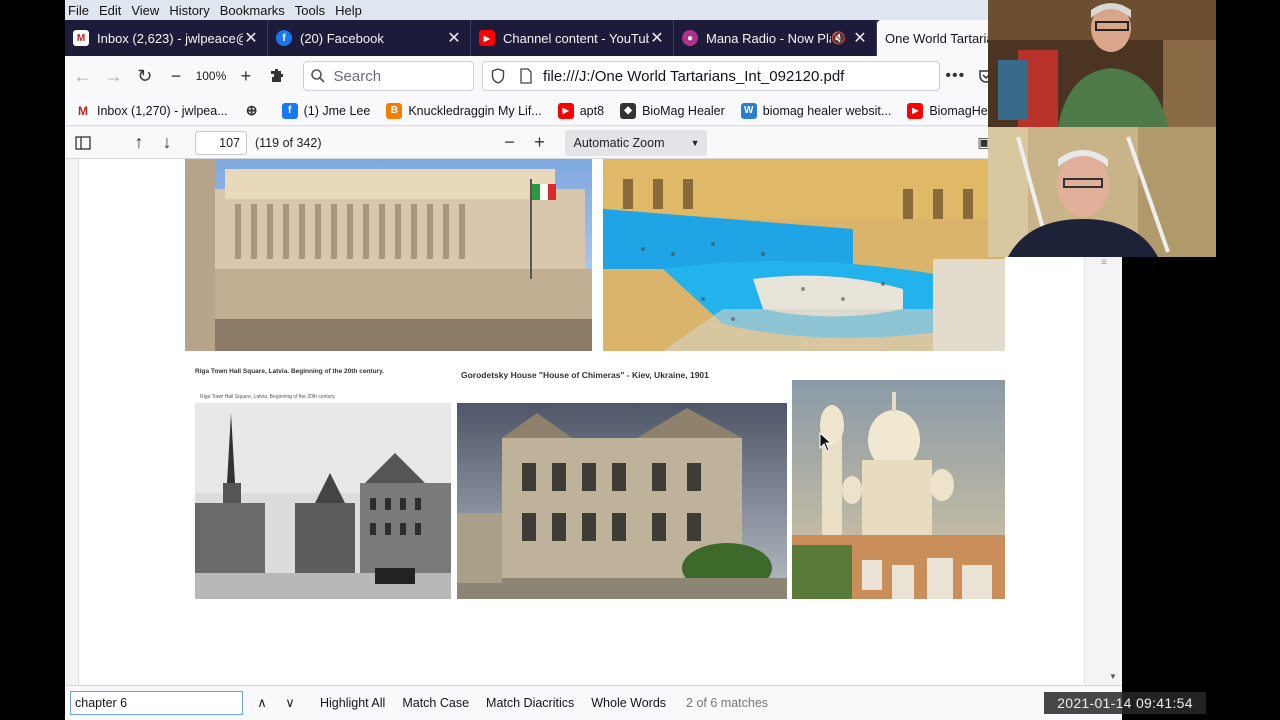 This screenshot has width=1280, height=720. I want to click on bookmark-globe: ⊕, so click(255, 110).